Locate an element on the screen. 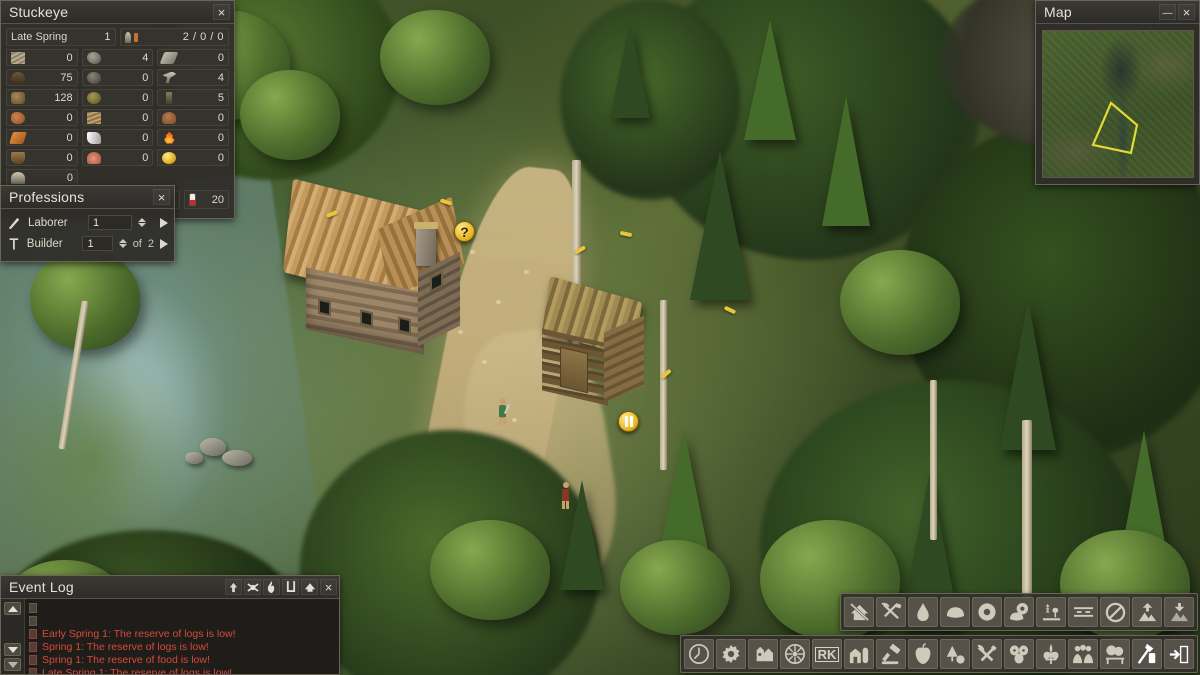 This screenshot has height=675, width=1200. board-icon is located at coordinates (93, 117).